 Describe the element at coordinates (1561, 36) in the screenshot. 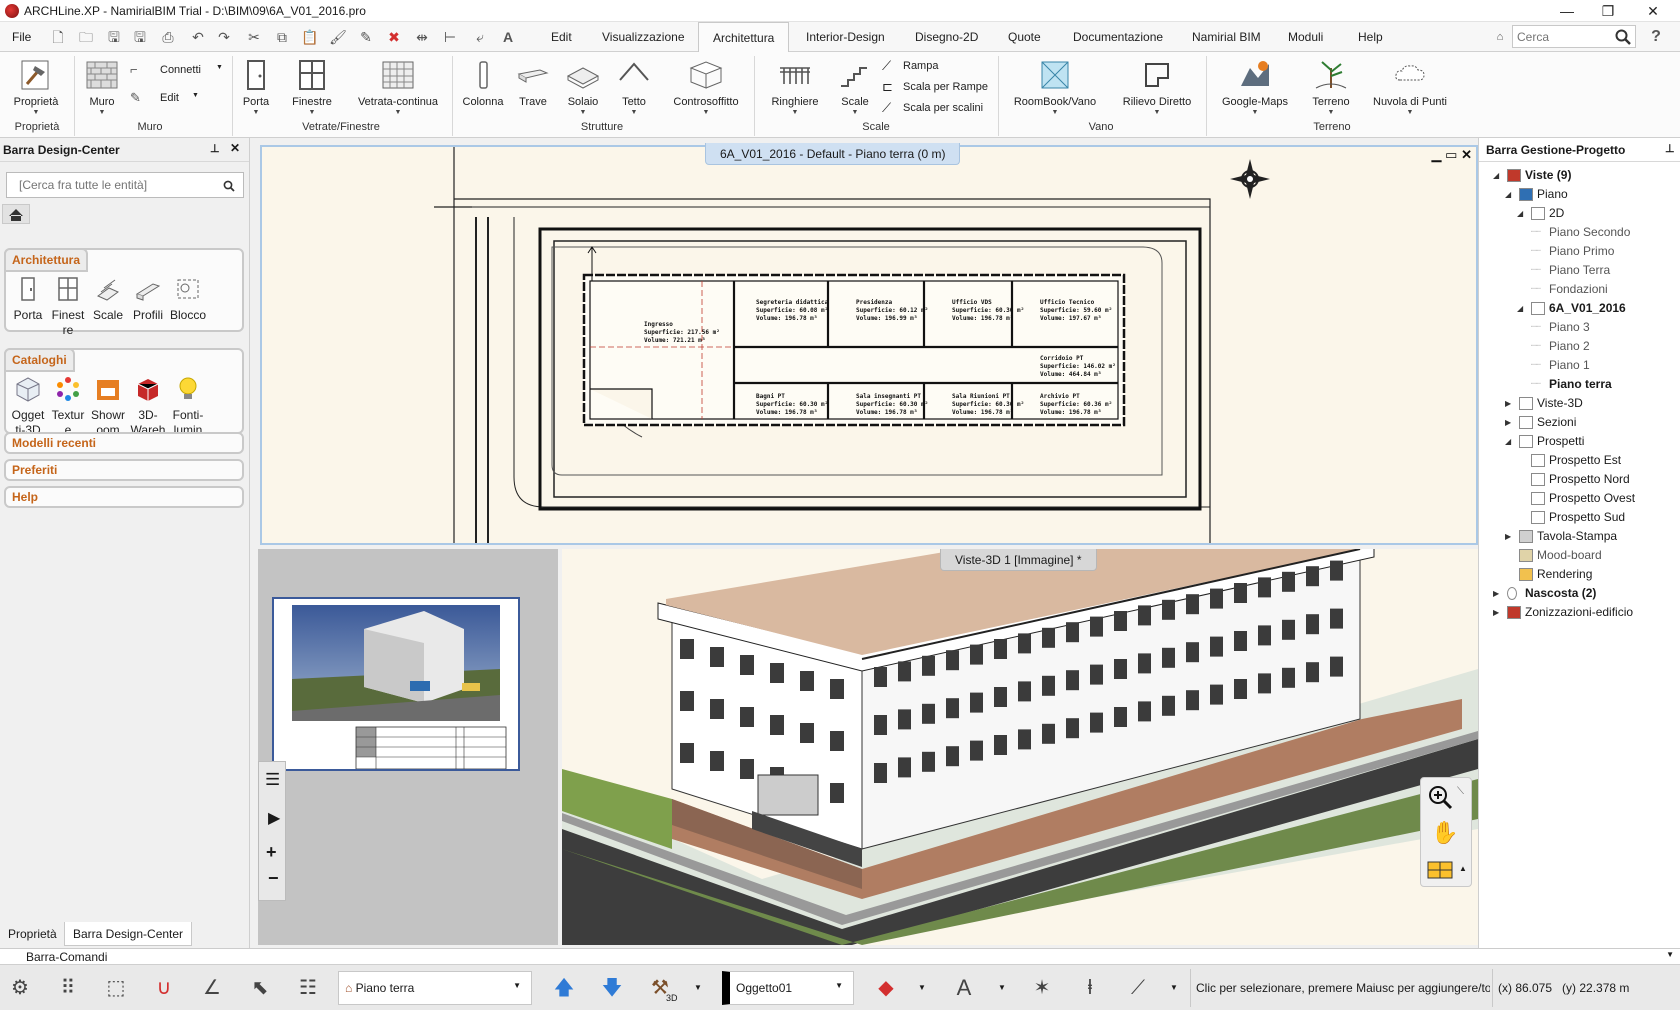

I see `search-input` at that location.